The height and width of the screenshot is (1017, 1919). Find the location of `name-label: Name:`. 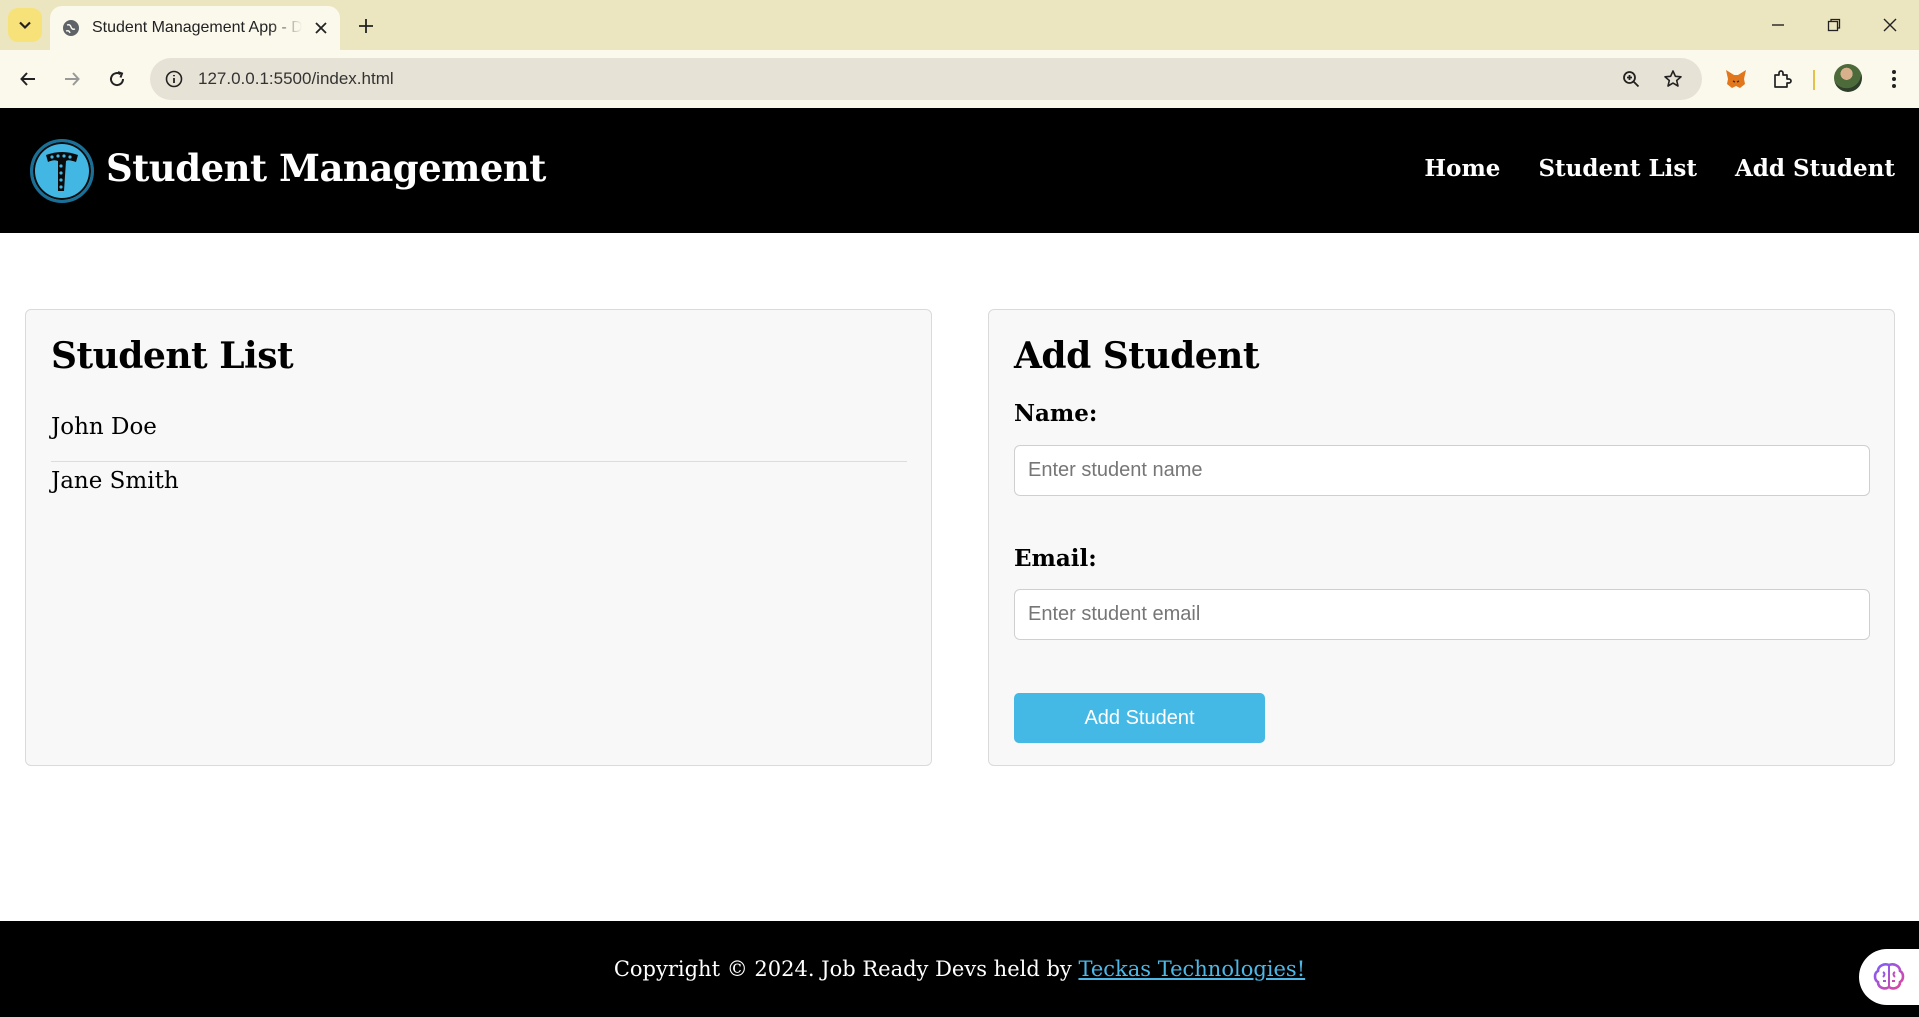

name-label: Name: is located at coordinates (1056, 413).